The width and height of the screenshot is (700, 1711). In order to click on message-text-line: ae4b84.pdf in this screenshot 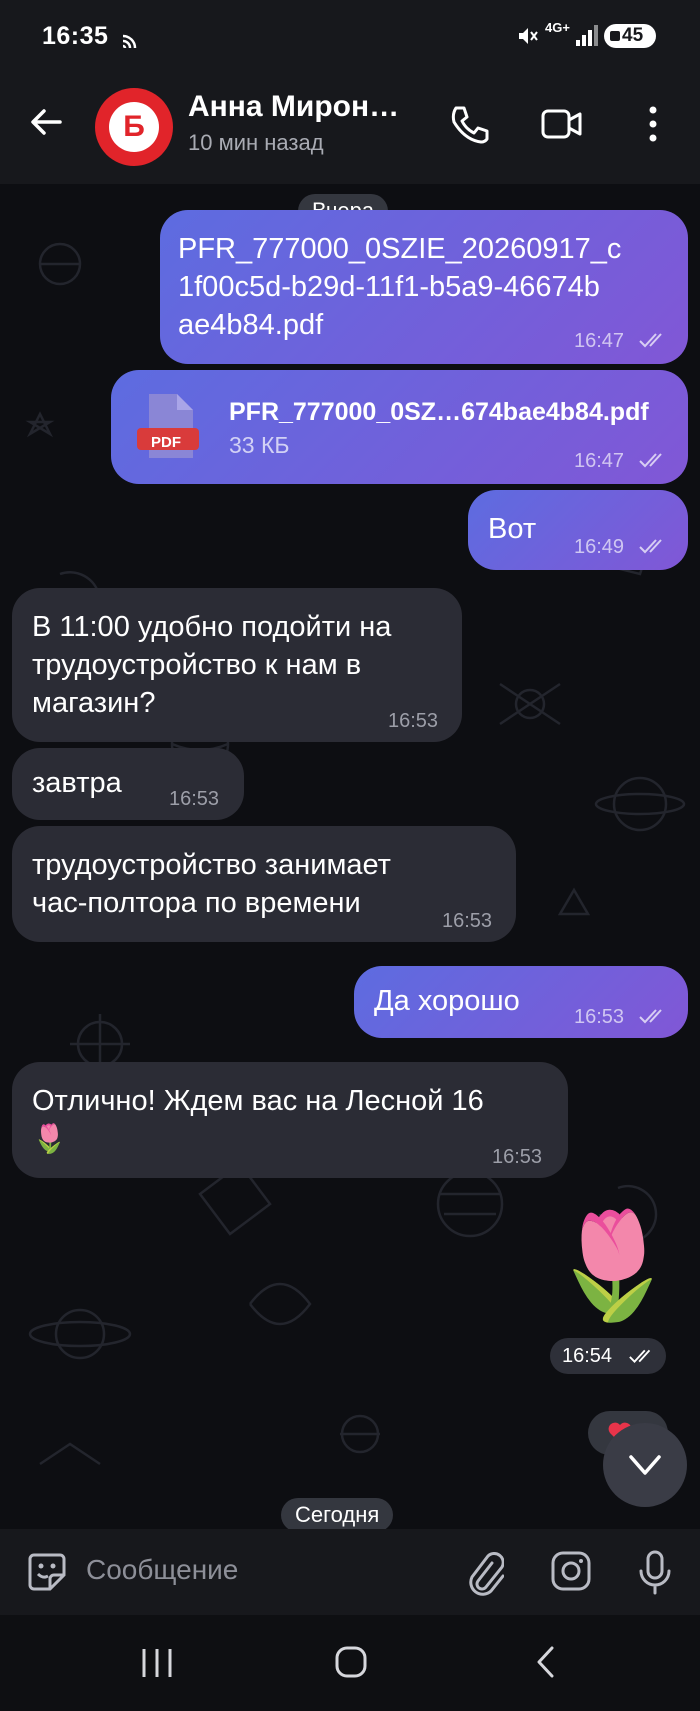, I will do `click(251, 325)`.